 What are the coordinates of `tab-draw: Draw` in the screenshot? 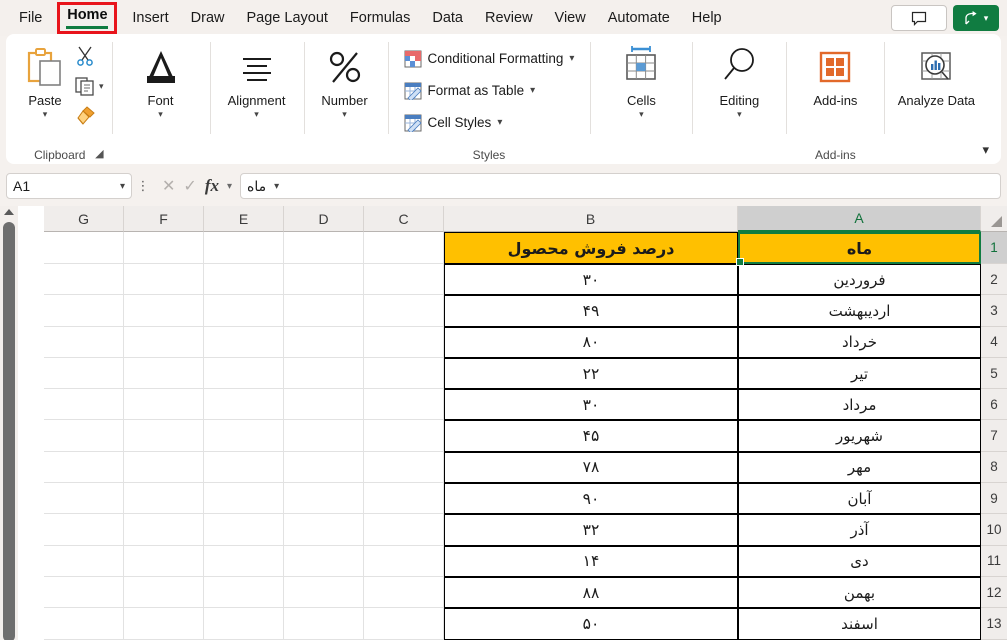 It's located at (208, 18).